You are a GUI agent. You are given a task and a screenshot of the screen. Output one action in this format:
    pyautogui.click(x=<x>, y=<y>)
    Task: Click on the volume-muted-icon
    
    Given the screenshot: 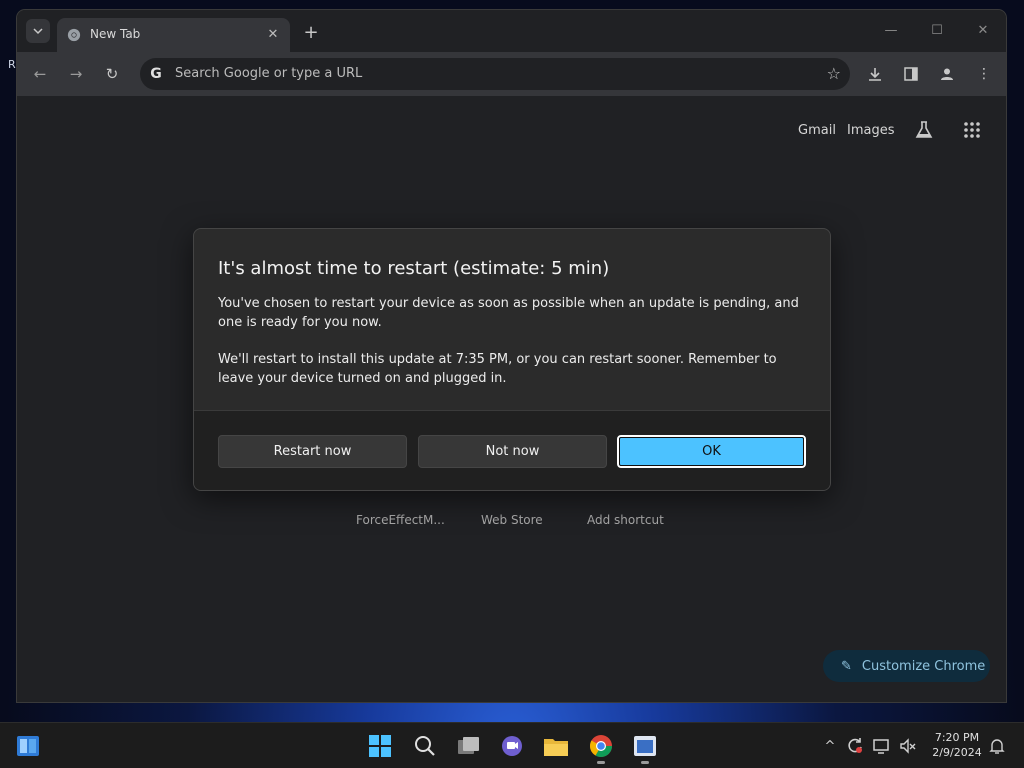 What is the action you would take?
    pyautogui.click(x=908, y=746)
    